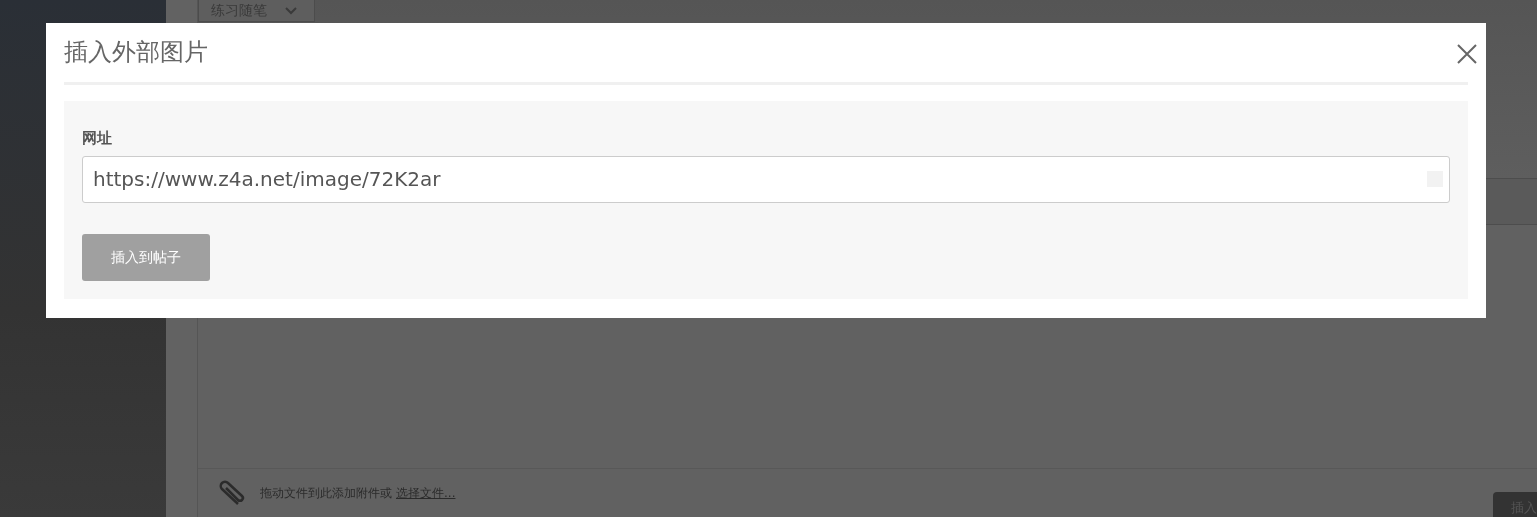 The image size is (1537, 517). I want to click on url-field: https://www.z4a.net/image/72K2ar, so click(766, 179).